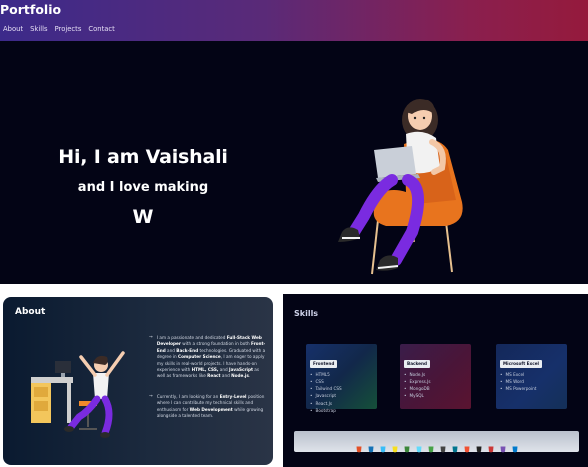 This screenshot has width=588, height=467. I want to click on highlight-text: JavaScript, so click(241, 370).